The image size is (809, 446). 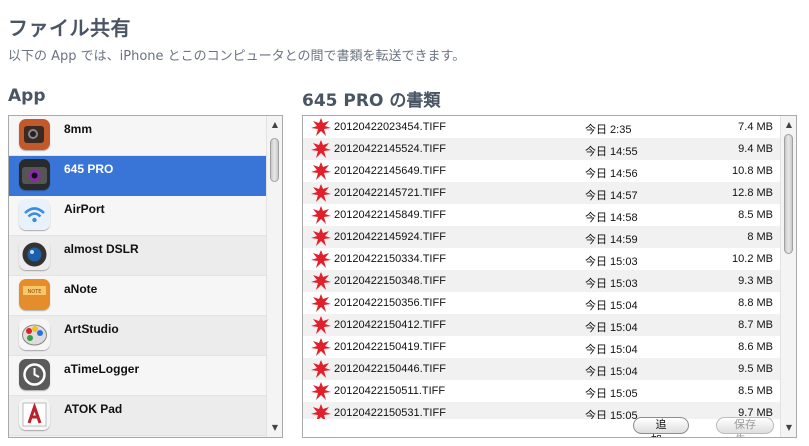 What do you see at coordinates (611, 240) in the screenshot?
I see `document-date: 今日 14:59` at bounding box center [611, 240].